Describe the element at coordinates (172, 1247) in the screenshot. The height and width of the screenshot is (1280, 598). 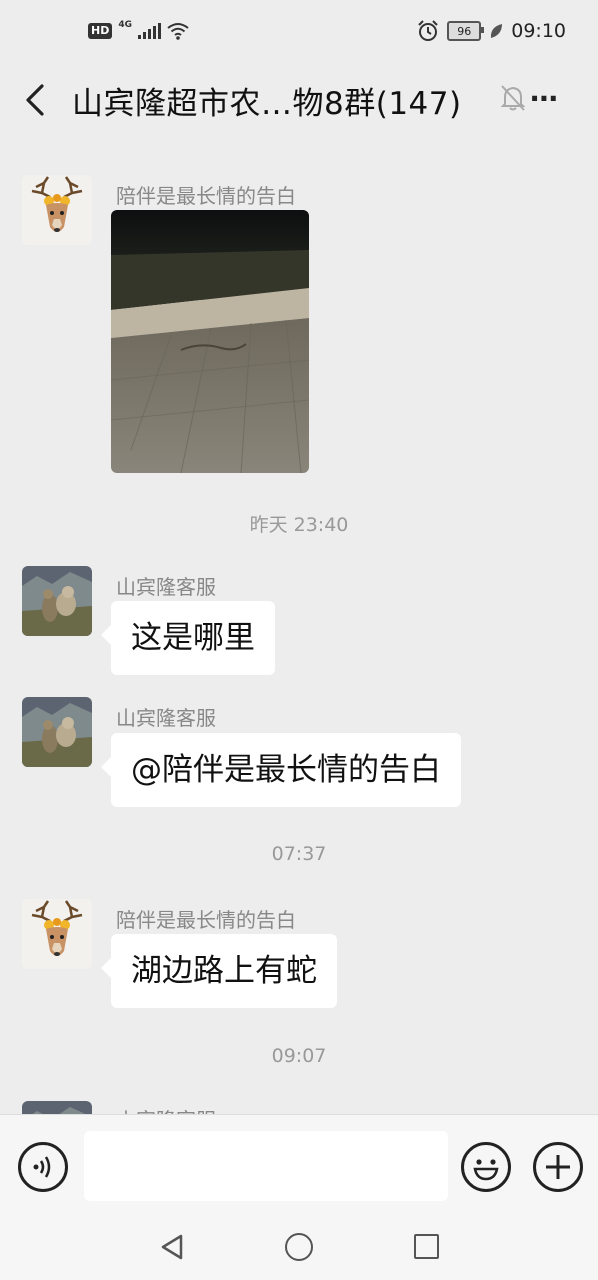
I see `nav-back-icon` at that location.